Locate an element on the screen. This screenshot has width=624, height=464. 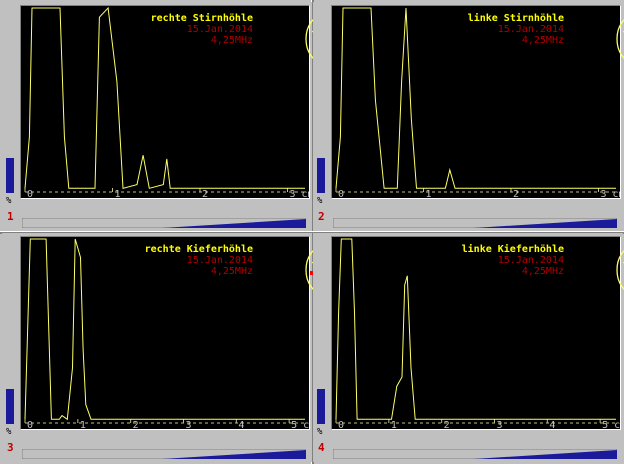
channel-title: linke Stirnhöhle is located at coordinates (515, 18).